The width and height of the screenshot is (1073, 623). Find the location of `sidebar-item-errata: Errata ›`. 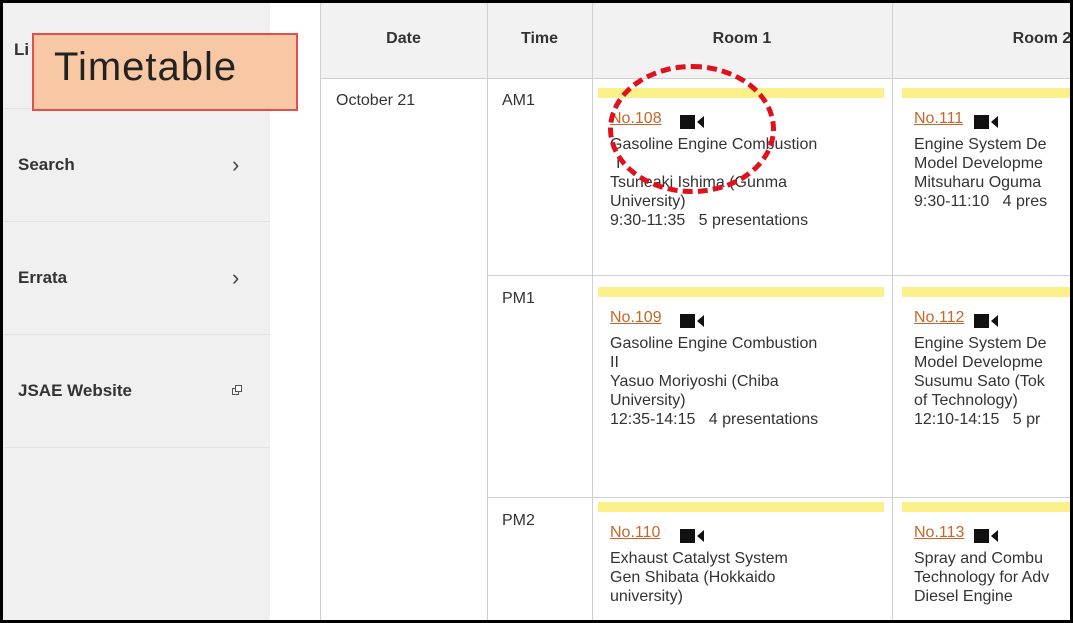

sidebar-item-errata: Errata › is located at coordinates (135, 277).